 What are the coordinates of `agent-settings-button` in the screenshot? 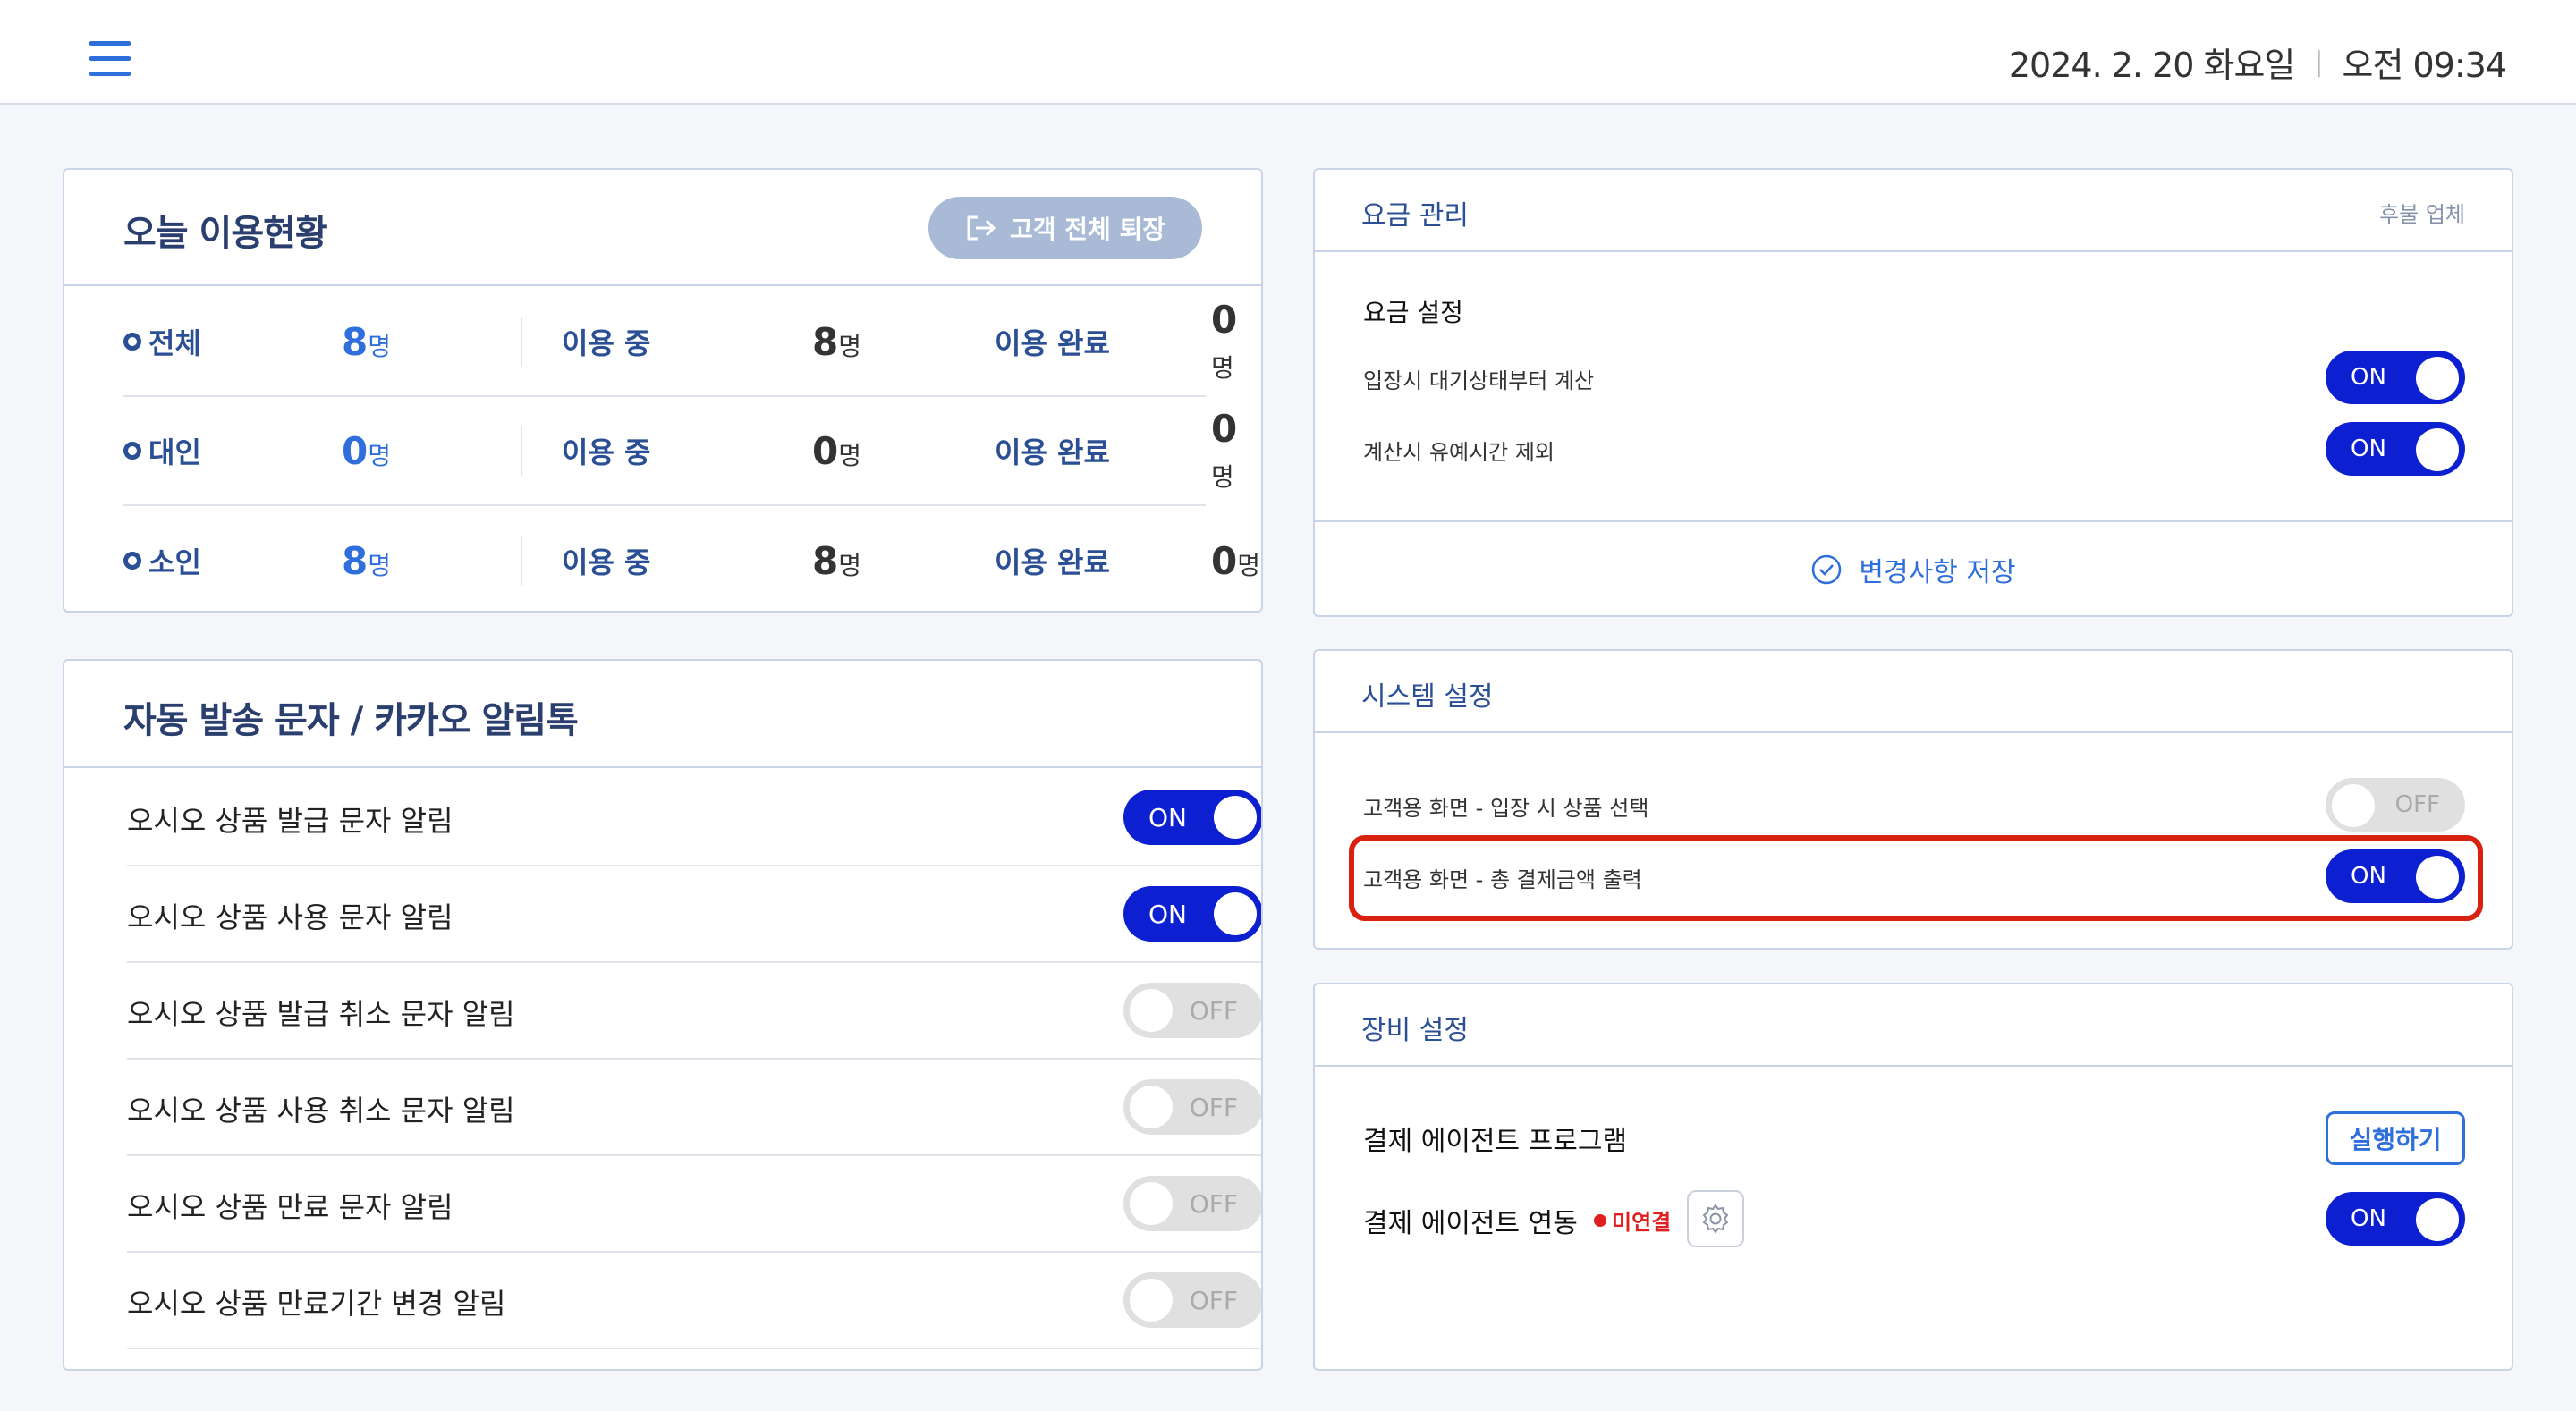 It's located at (1715, 1218).